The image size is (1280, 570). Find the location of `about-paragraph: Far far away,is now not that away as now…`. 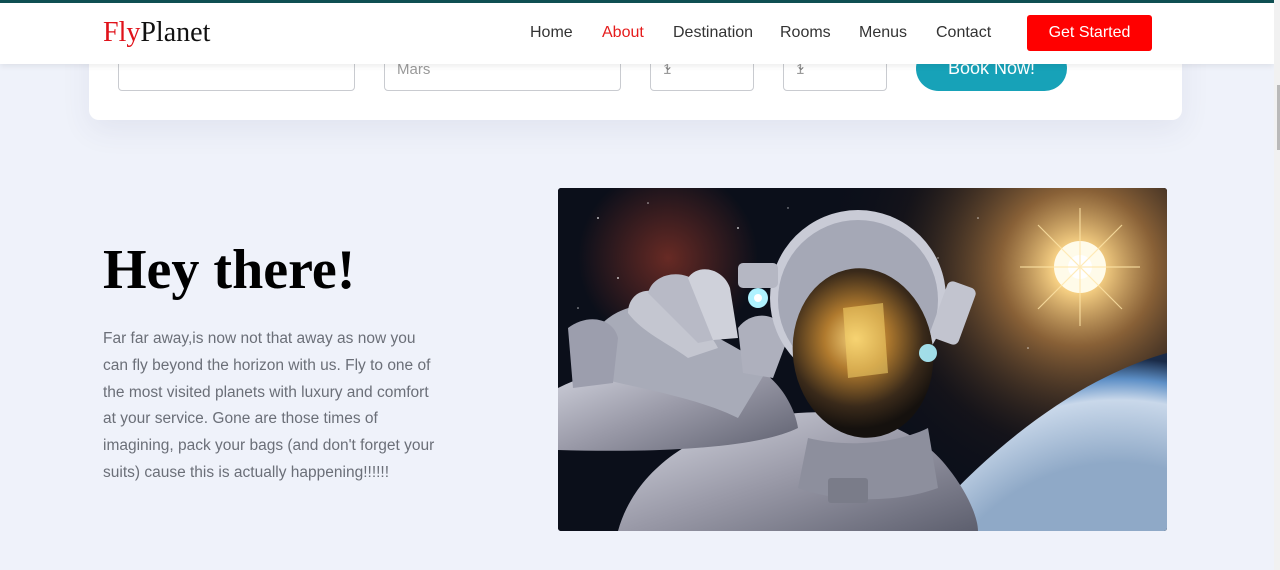

about-paragraph: Far far away,is now not that away as now… is located at coordinates (269, 405).